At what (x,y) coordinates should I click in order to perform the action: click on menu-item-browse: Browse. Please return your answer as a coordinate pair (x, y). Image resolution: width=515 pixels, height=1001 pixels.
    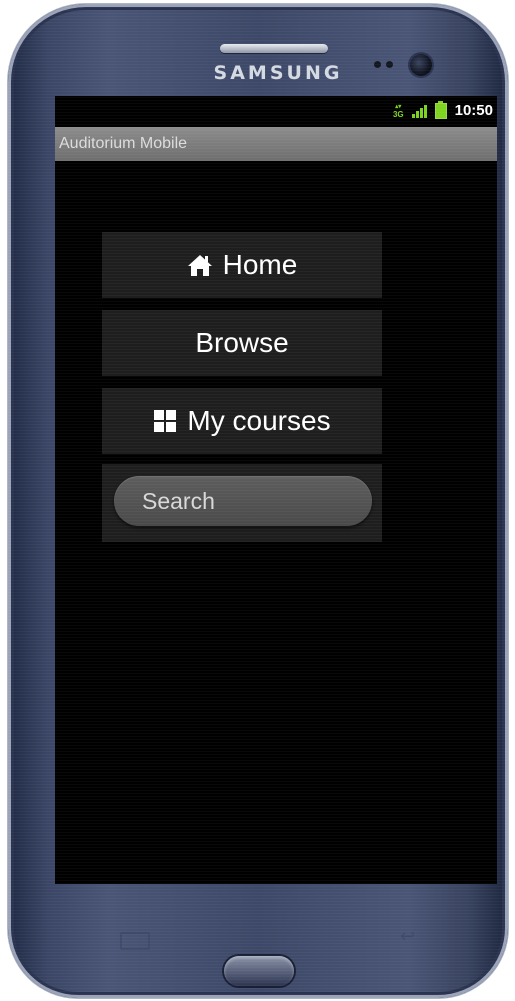
    Looking at the image, I should click on (242, 343).